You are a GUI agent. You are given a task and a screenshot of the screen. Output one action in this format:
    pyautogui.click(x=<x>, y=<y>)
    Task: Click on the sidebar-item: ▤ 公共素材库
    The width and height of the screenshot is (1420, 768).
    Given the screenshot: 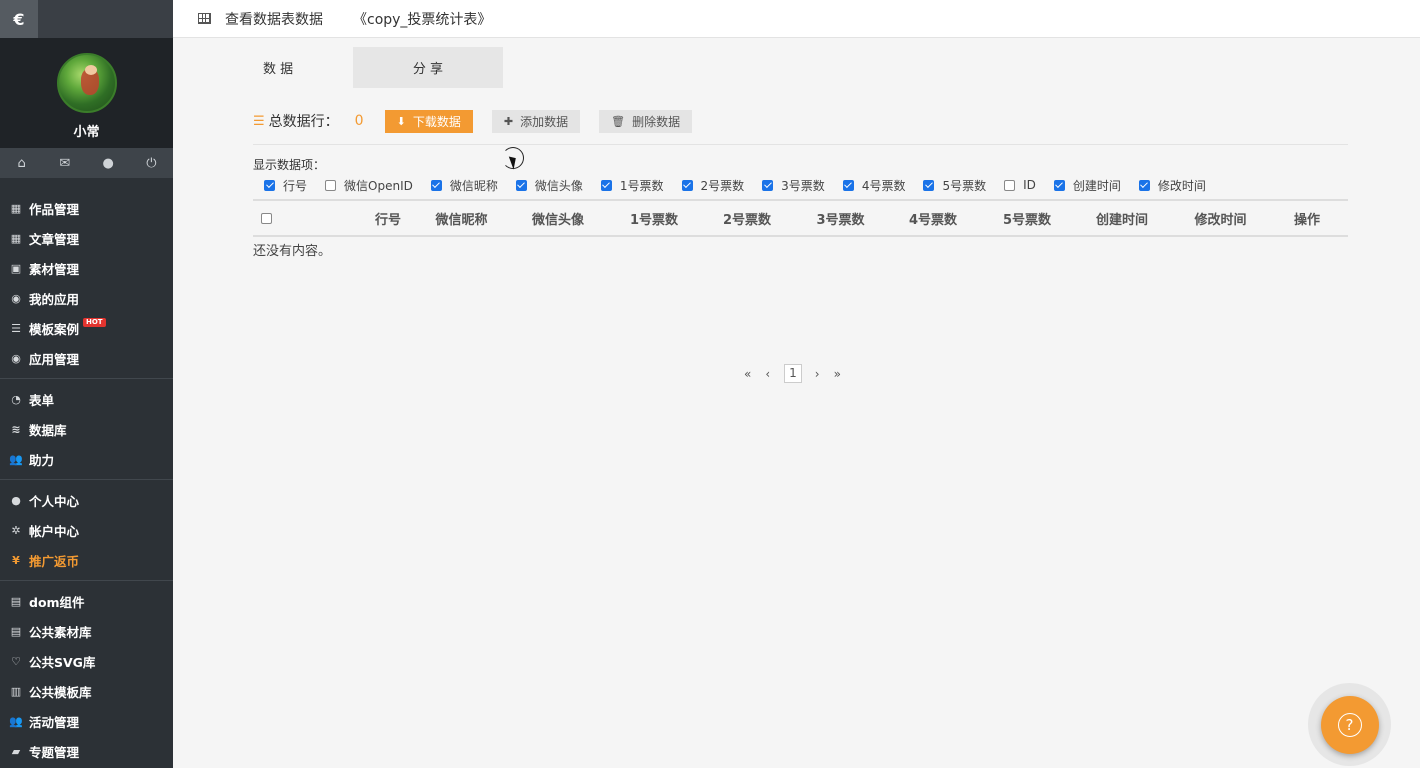 What is the action you would take?
    pyautogui.click(x=86, y=631)
    